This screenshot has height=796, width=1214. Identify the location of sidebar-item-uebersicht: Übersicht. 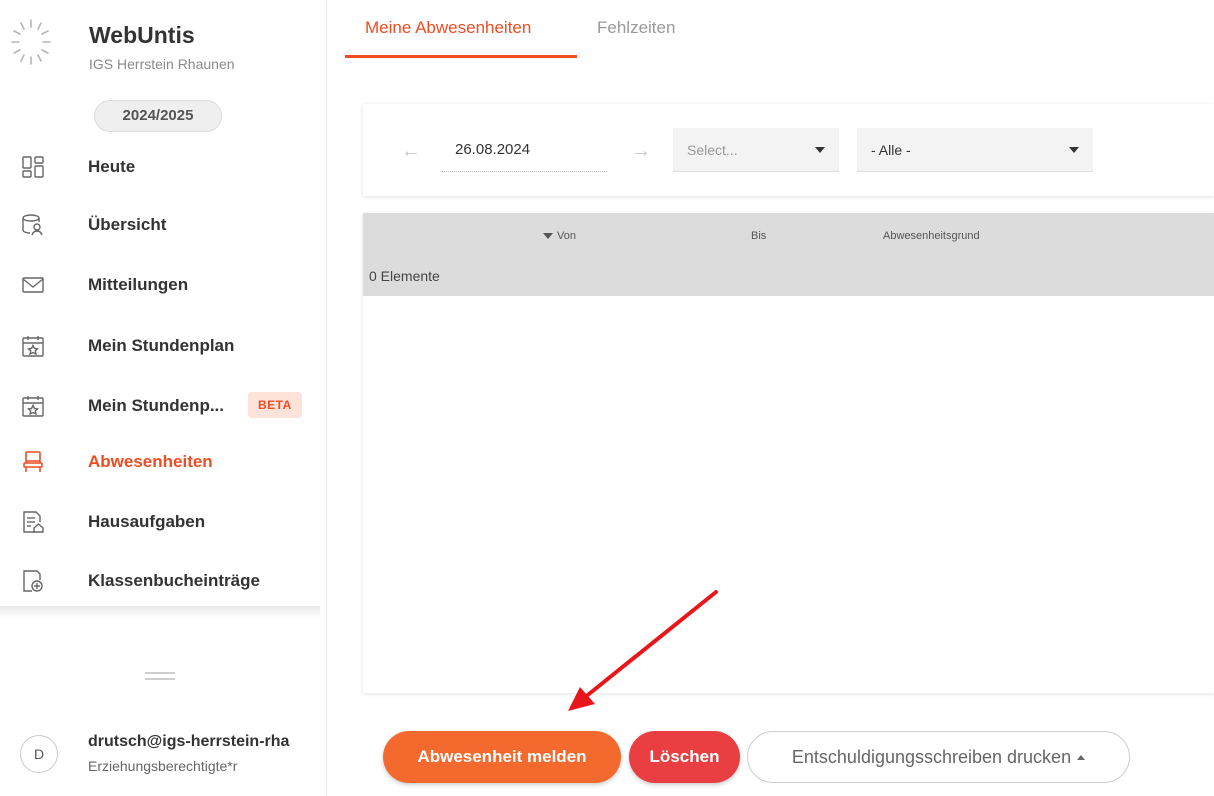
(160, 225).